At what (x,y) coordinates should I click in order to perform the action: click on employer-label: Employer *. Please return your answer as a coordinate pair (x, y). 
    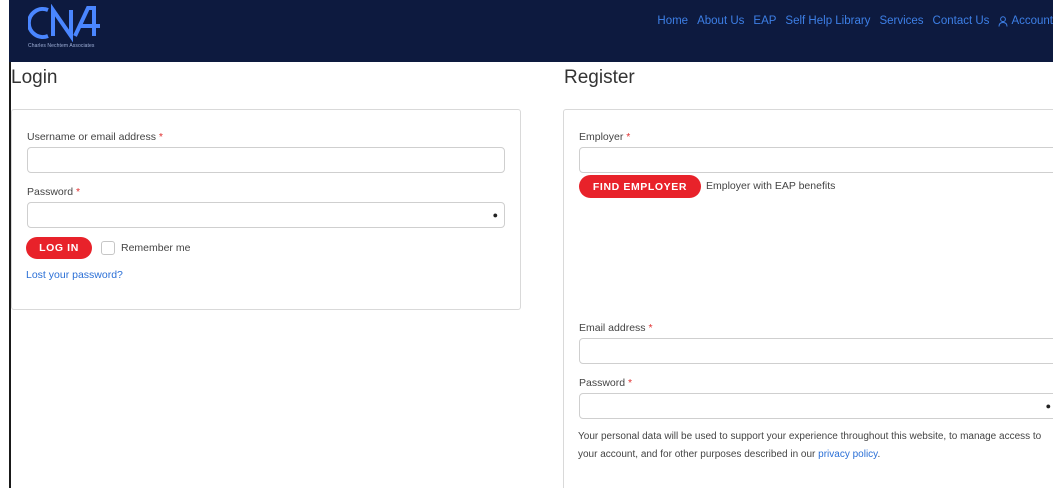
    Looking at the image, I should click on (604, 137).